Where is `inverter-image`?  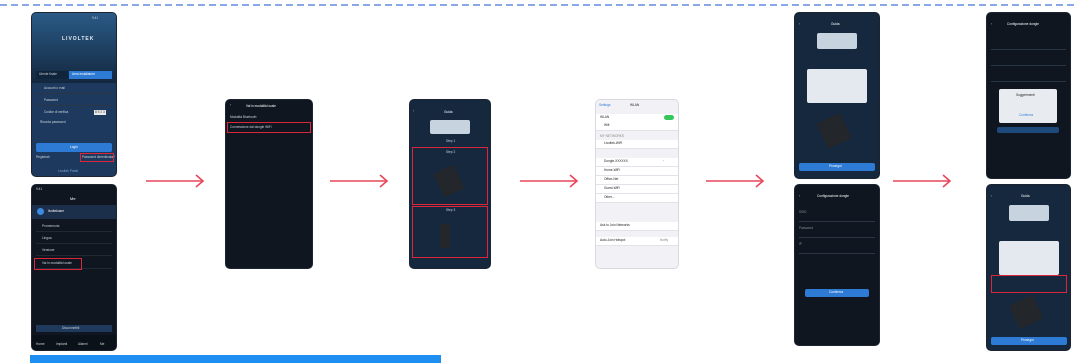 inverter-image is located at coordinates (445, 236).